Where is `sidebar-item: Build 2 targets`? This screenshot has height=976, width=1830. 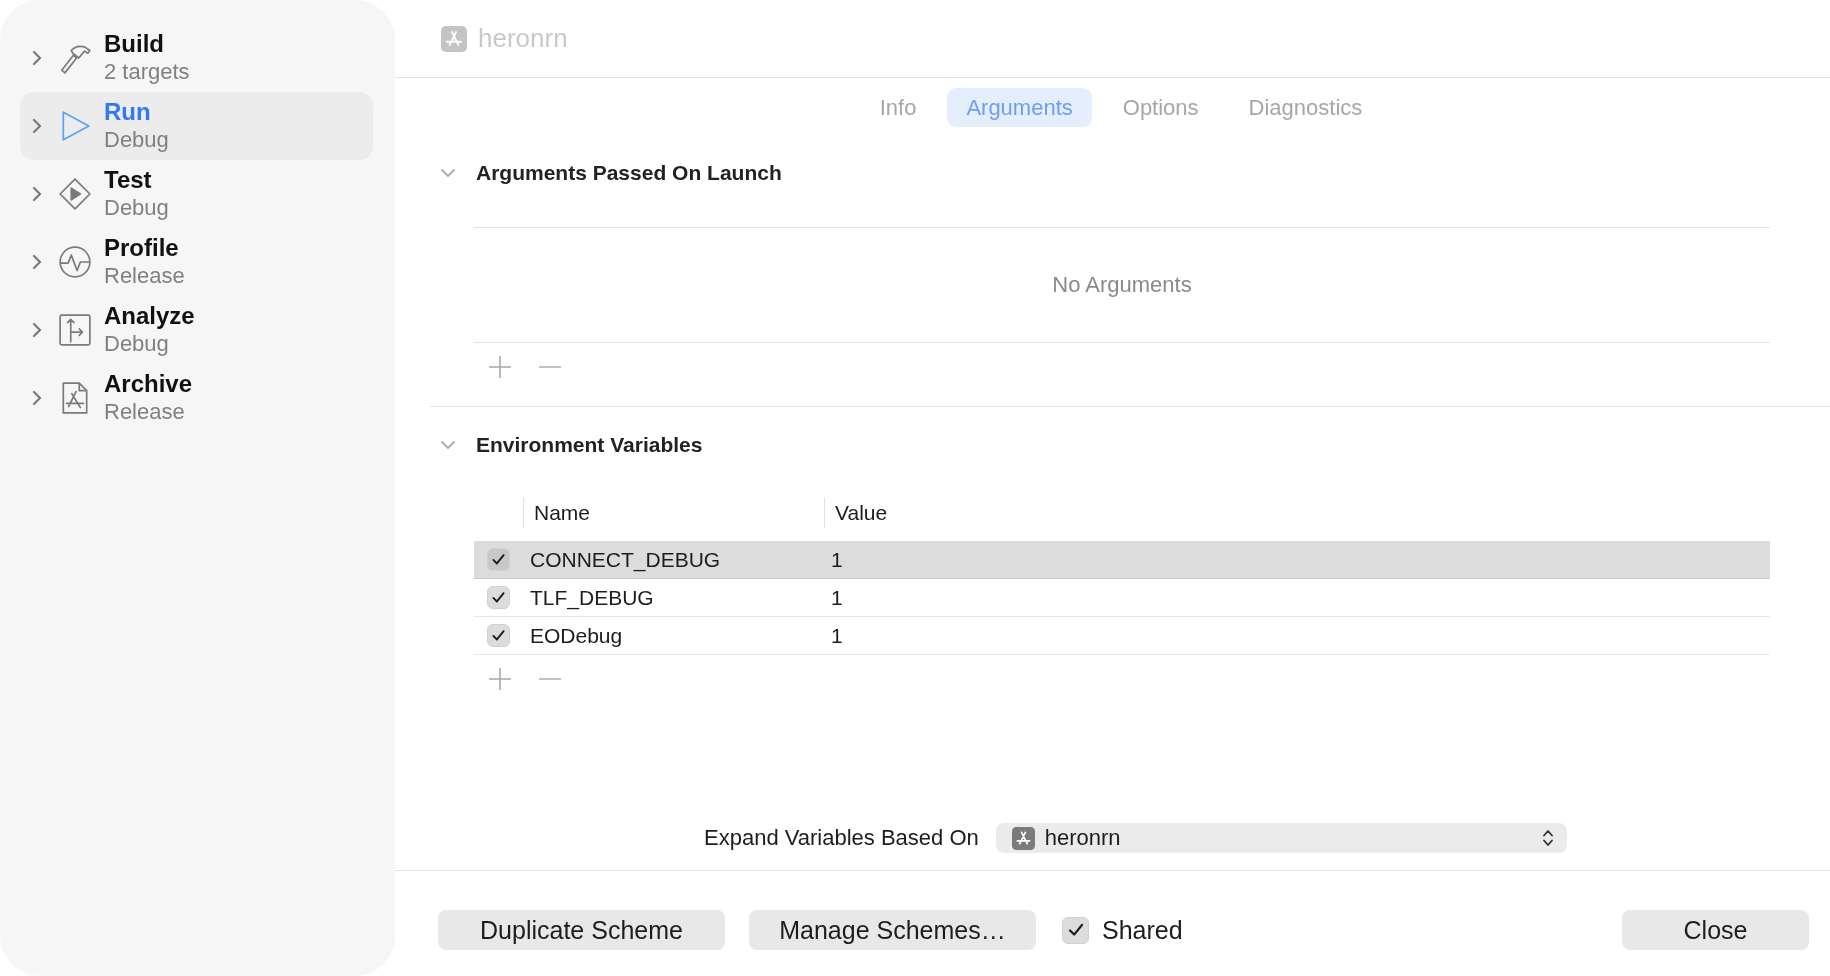
sidebar-item: Build 2 targets is located at coordinates (196, 58).